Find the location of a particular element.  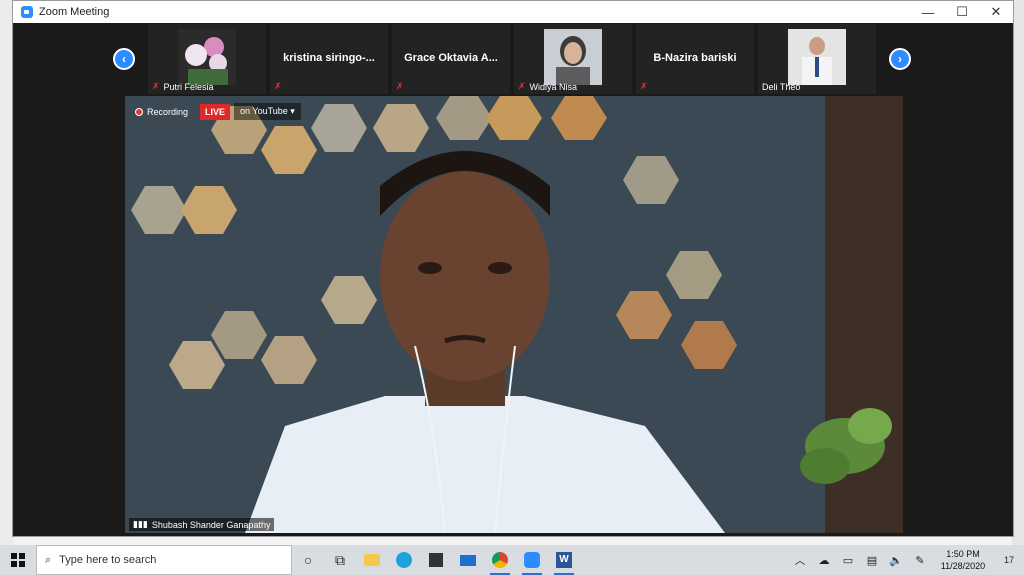

participant-label: ✗ Widiya Nisa is located at coordinates (547, 86).